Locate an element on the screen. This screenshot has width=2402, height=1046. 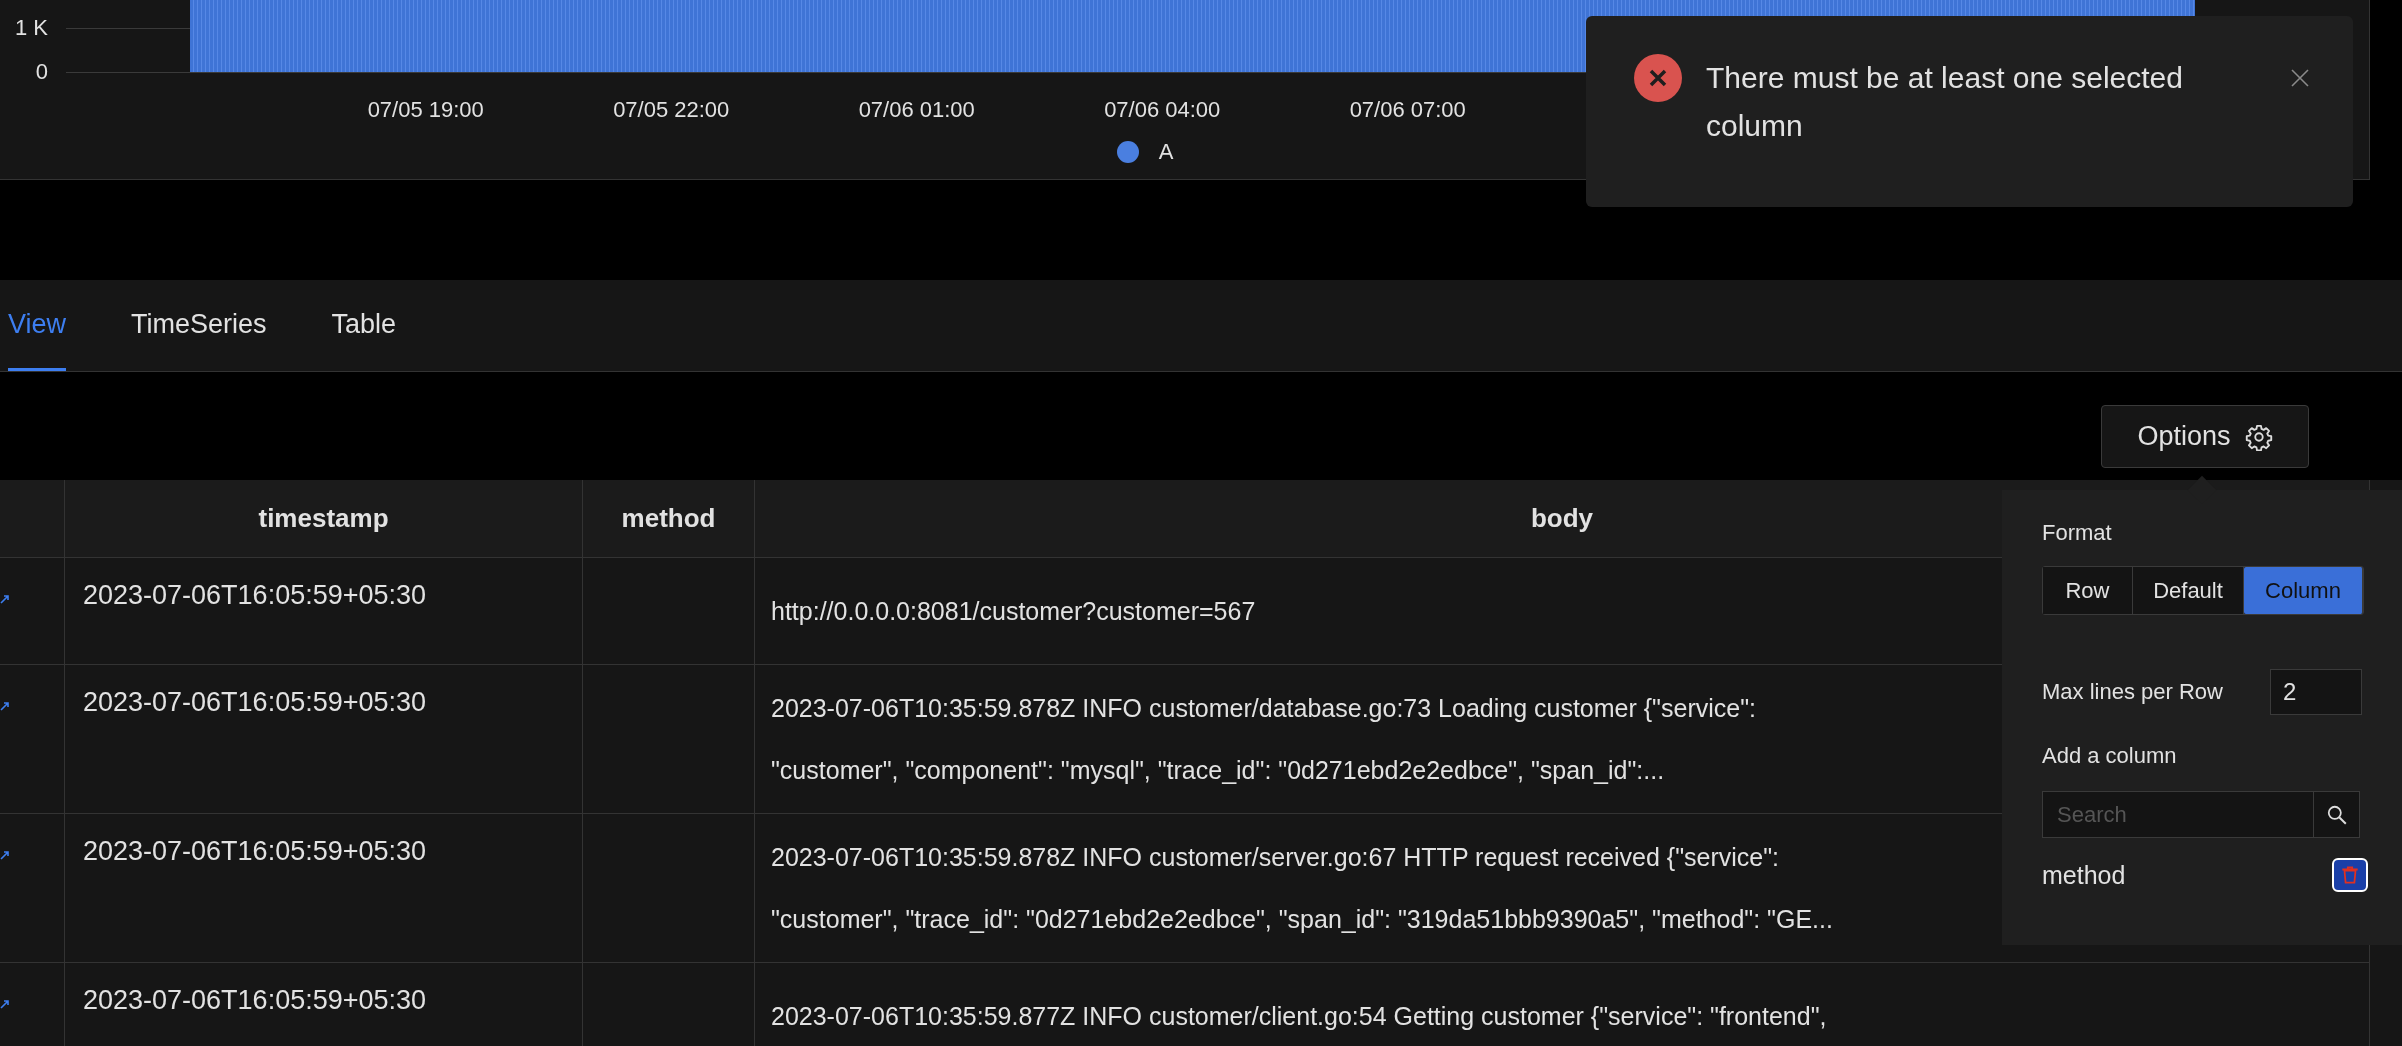
max-lines-label: Max lines per Row is located at coordinates (2132, 692).